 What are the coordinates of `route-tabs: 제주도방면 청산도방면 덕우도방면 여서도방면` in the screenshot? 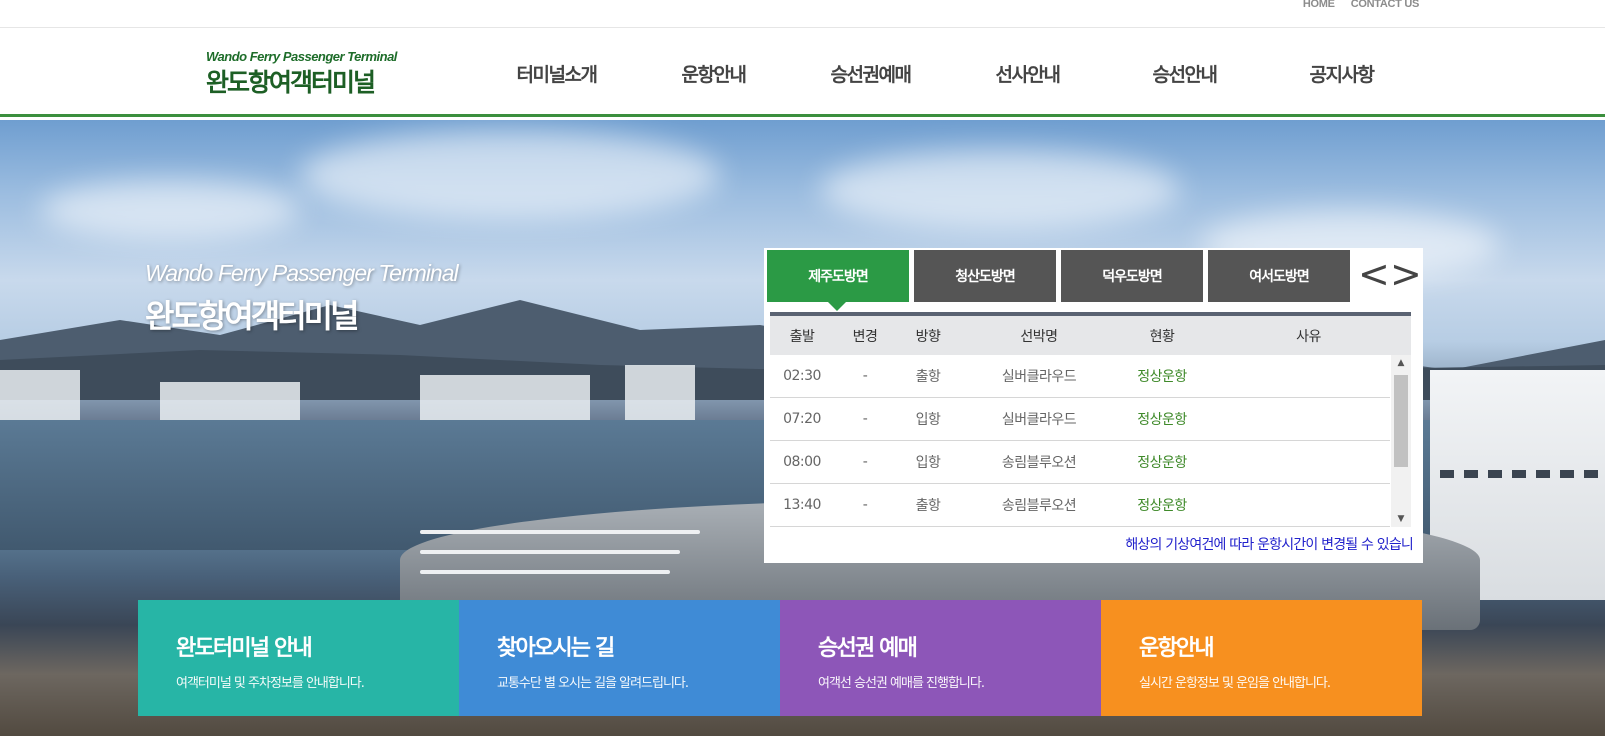 It's located at (1058, 280).